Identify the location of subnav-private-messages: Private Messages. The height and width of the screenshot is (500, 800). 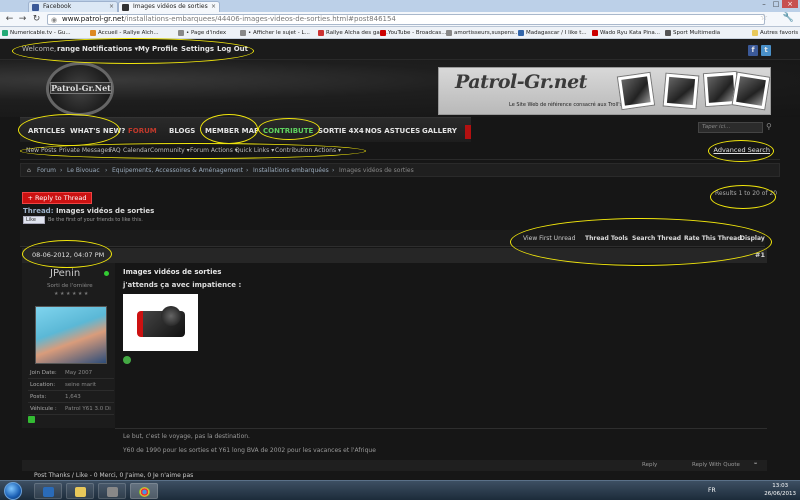
(85, 150).